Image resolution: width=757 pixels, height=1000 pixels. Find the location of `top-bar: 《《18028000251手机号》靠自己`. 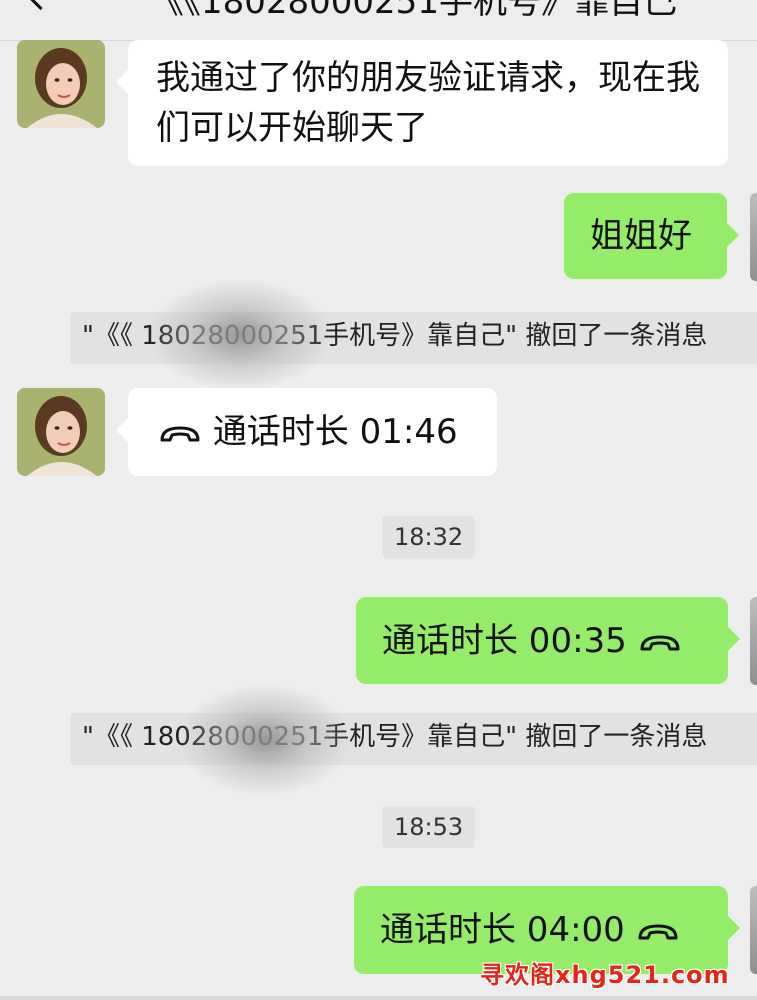

top-bar: 《《18028000251手机号》靠自己 is located at coordinates (378, 20).